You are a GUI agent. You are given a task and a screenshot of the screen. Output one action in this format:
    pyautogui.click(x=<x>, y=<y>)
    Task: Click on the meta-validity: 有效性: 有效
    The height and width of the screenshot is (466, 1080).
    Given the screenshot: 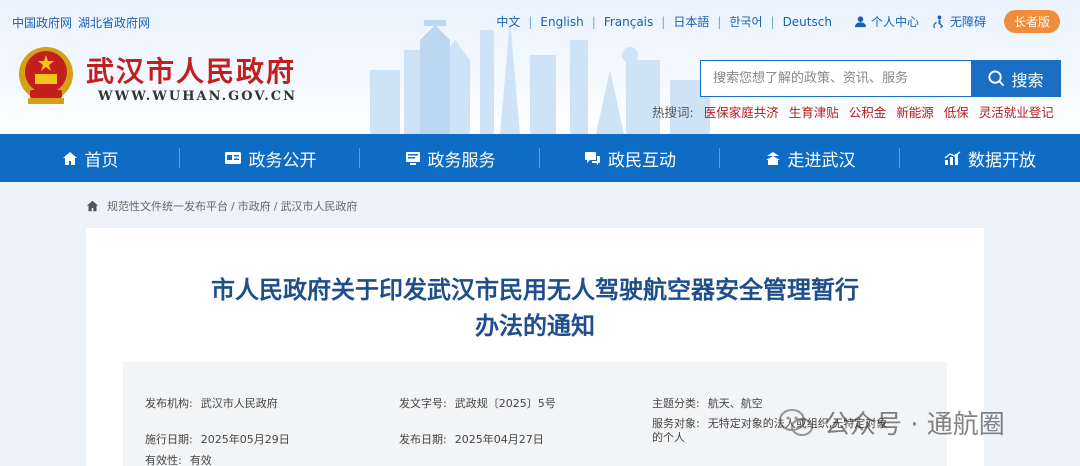 What is the action you would take?
    pyautogui.click(x=178, y=459)
    